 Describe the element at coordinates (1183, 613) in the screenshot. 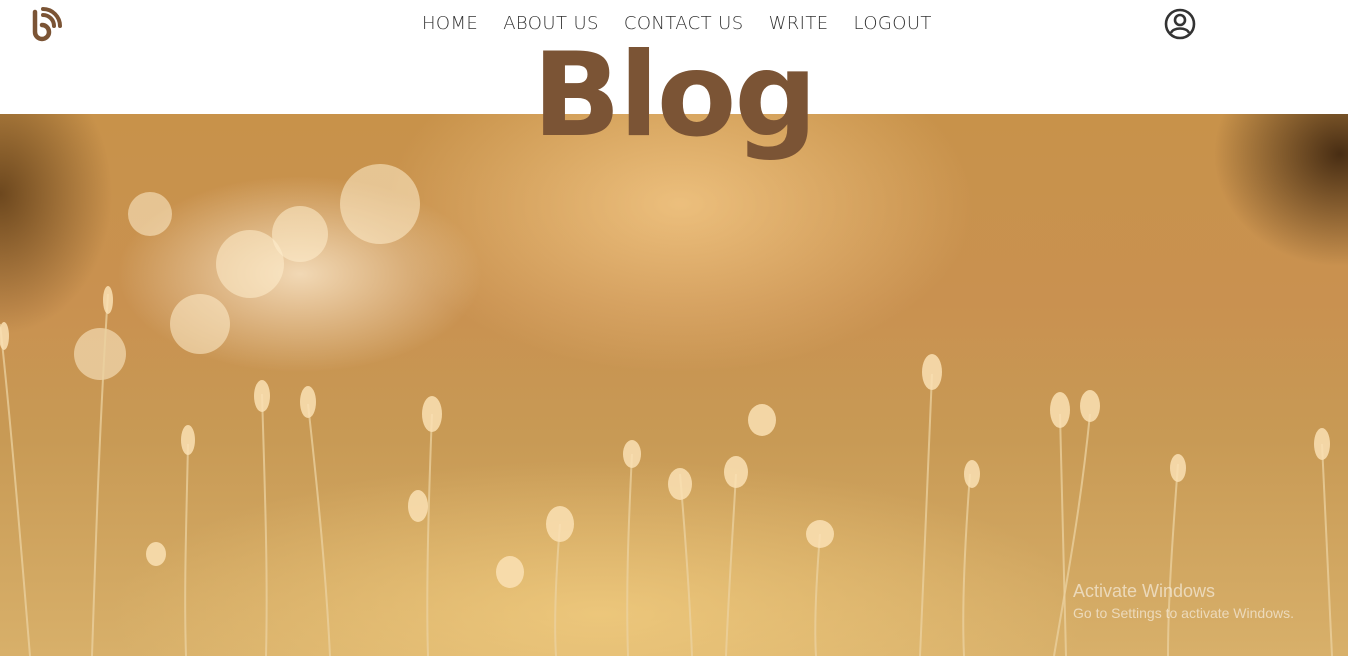

I see `watermark-subtitle: Go to Settings to activate Windows.` at that location.